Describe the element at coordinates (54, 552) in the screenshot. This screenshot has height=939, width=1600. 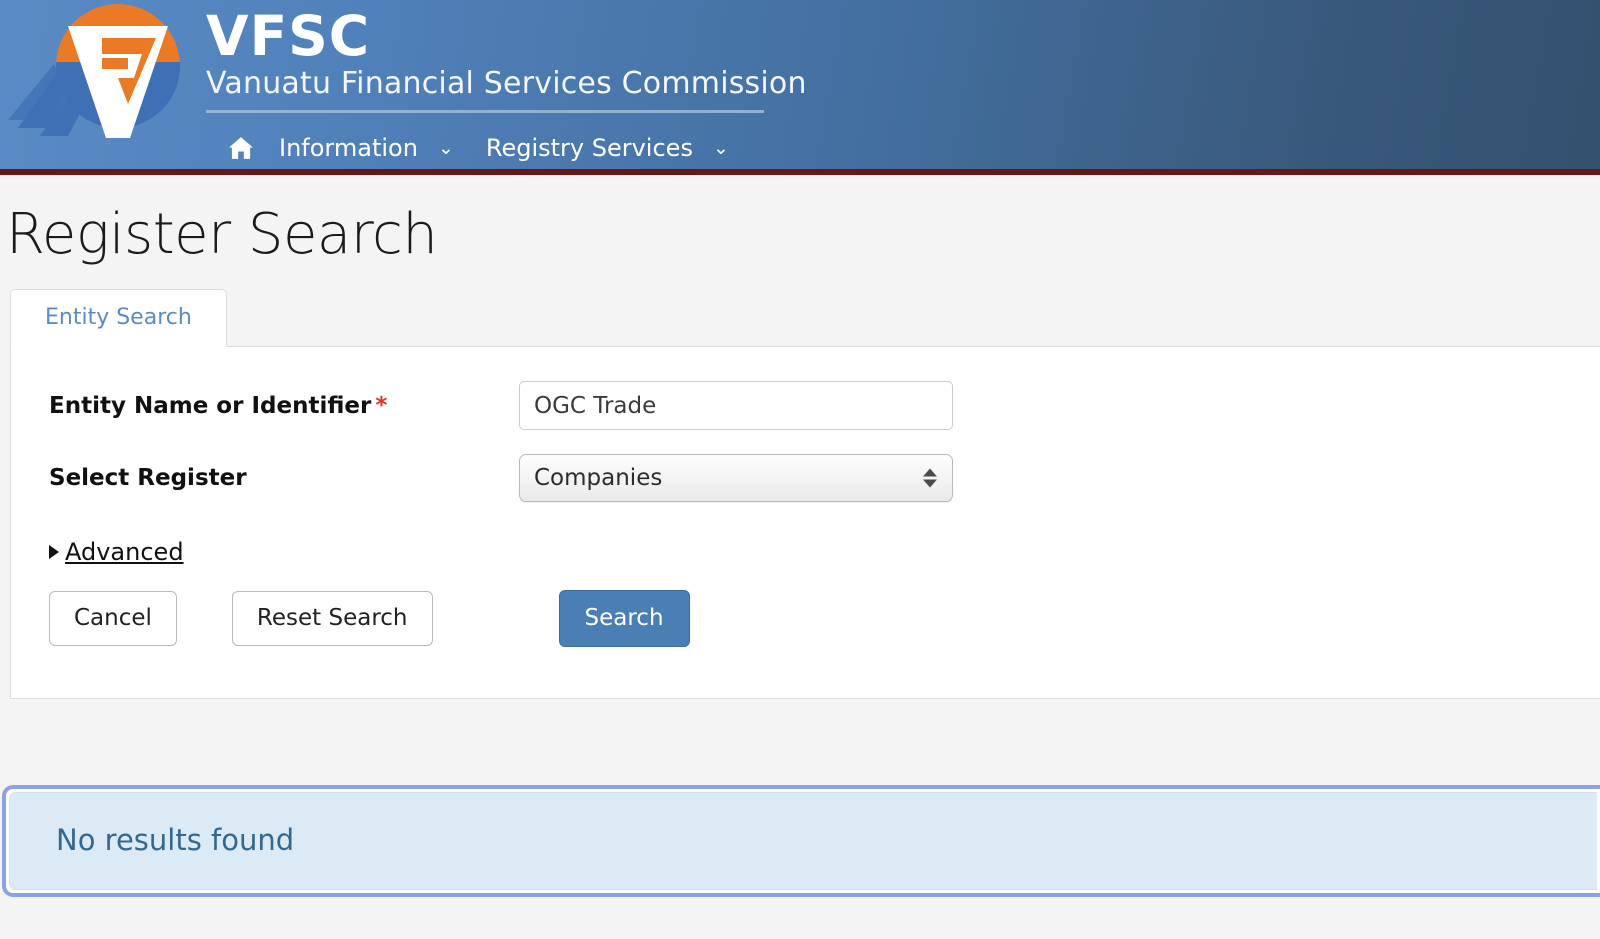
I see `disclosure-triangle-icon` at that location.